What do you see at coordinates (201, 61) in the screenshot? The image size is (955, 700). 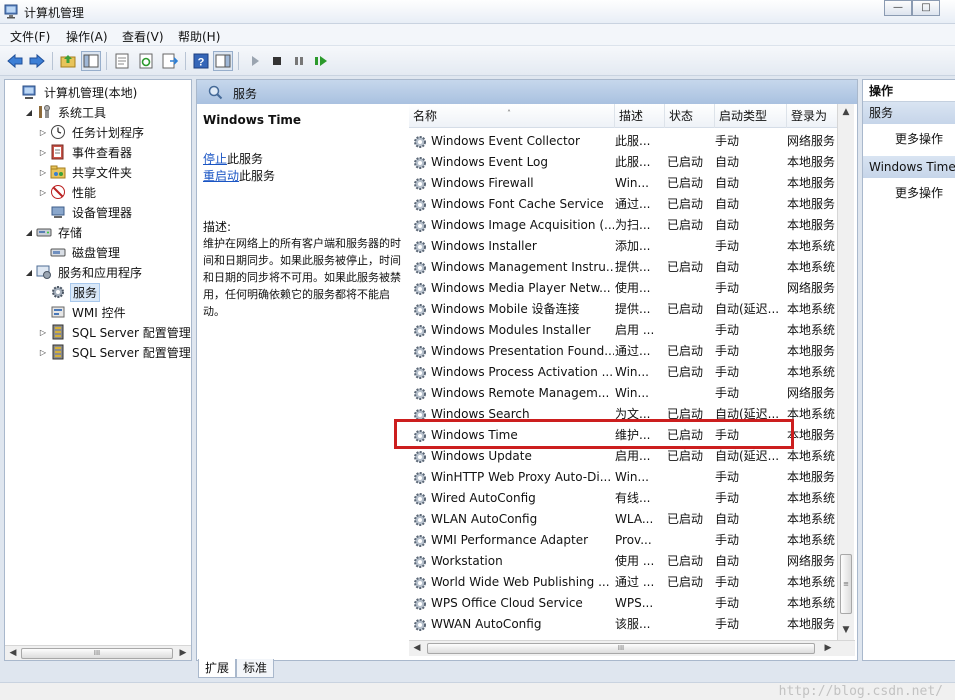 I see `help-icon: ?` at bounding box center [201, 61].